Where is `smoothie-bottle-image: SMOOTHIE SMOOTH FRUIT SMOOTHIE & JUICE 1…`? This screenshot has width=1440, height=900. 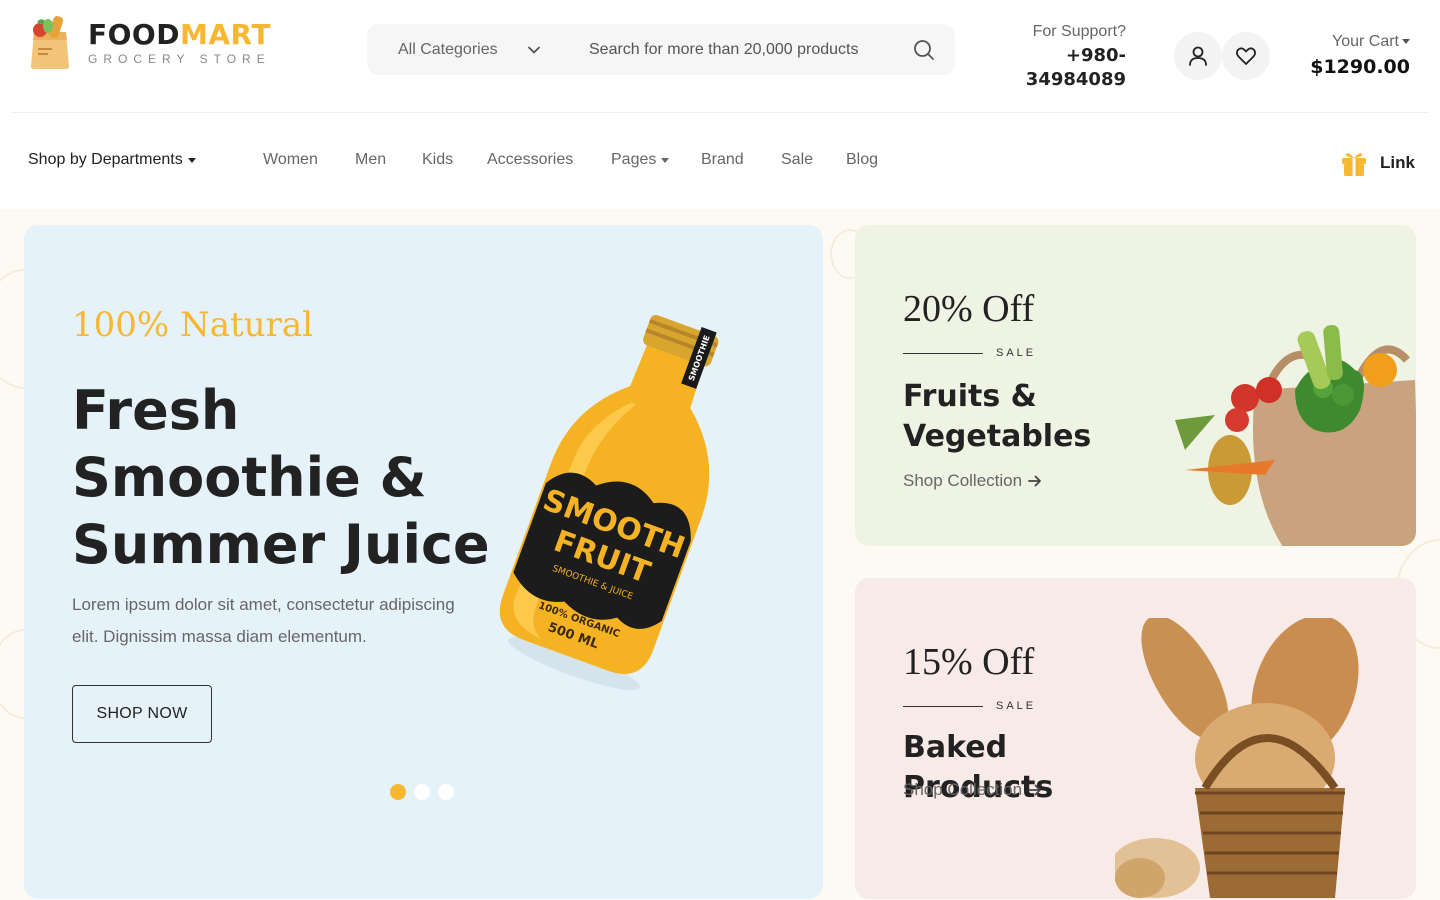 smoothie-bottle-image: SMOOTHIE SMOOTH FRUIT SMOOTHIE & JUICE 1… is located at coordinates (626, 493).